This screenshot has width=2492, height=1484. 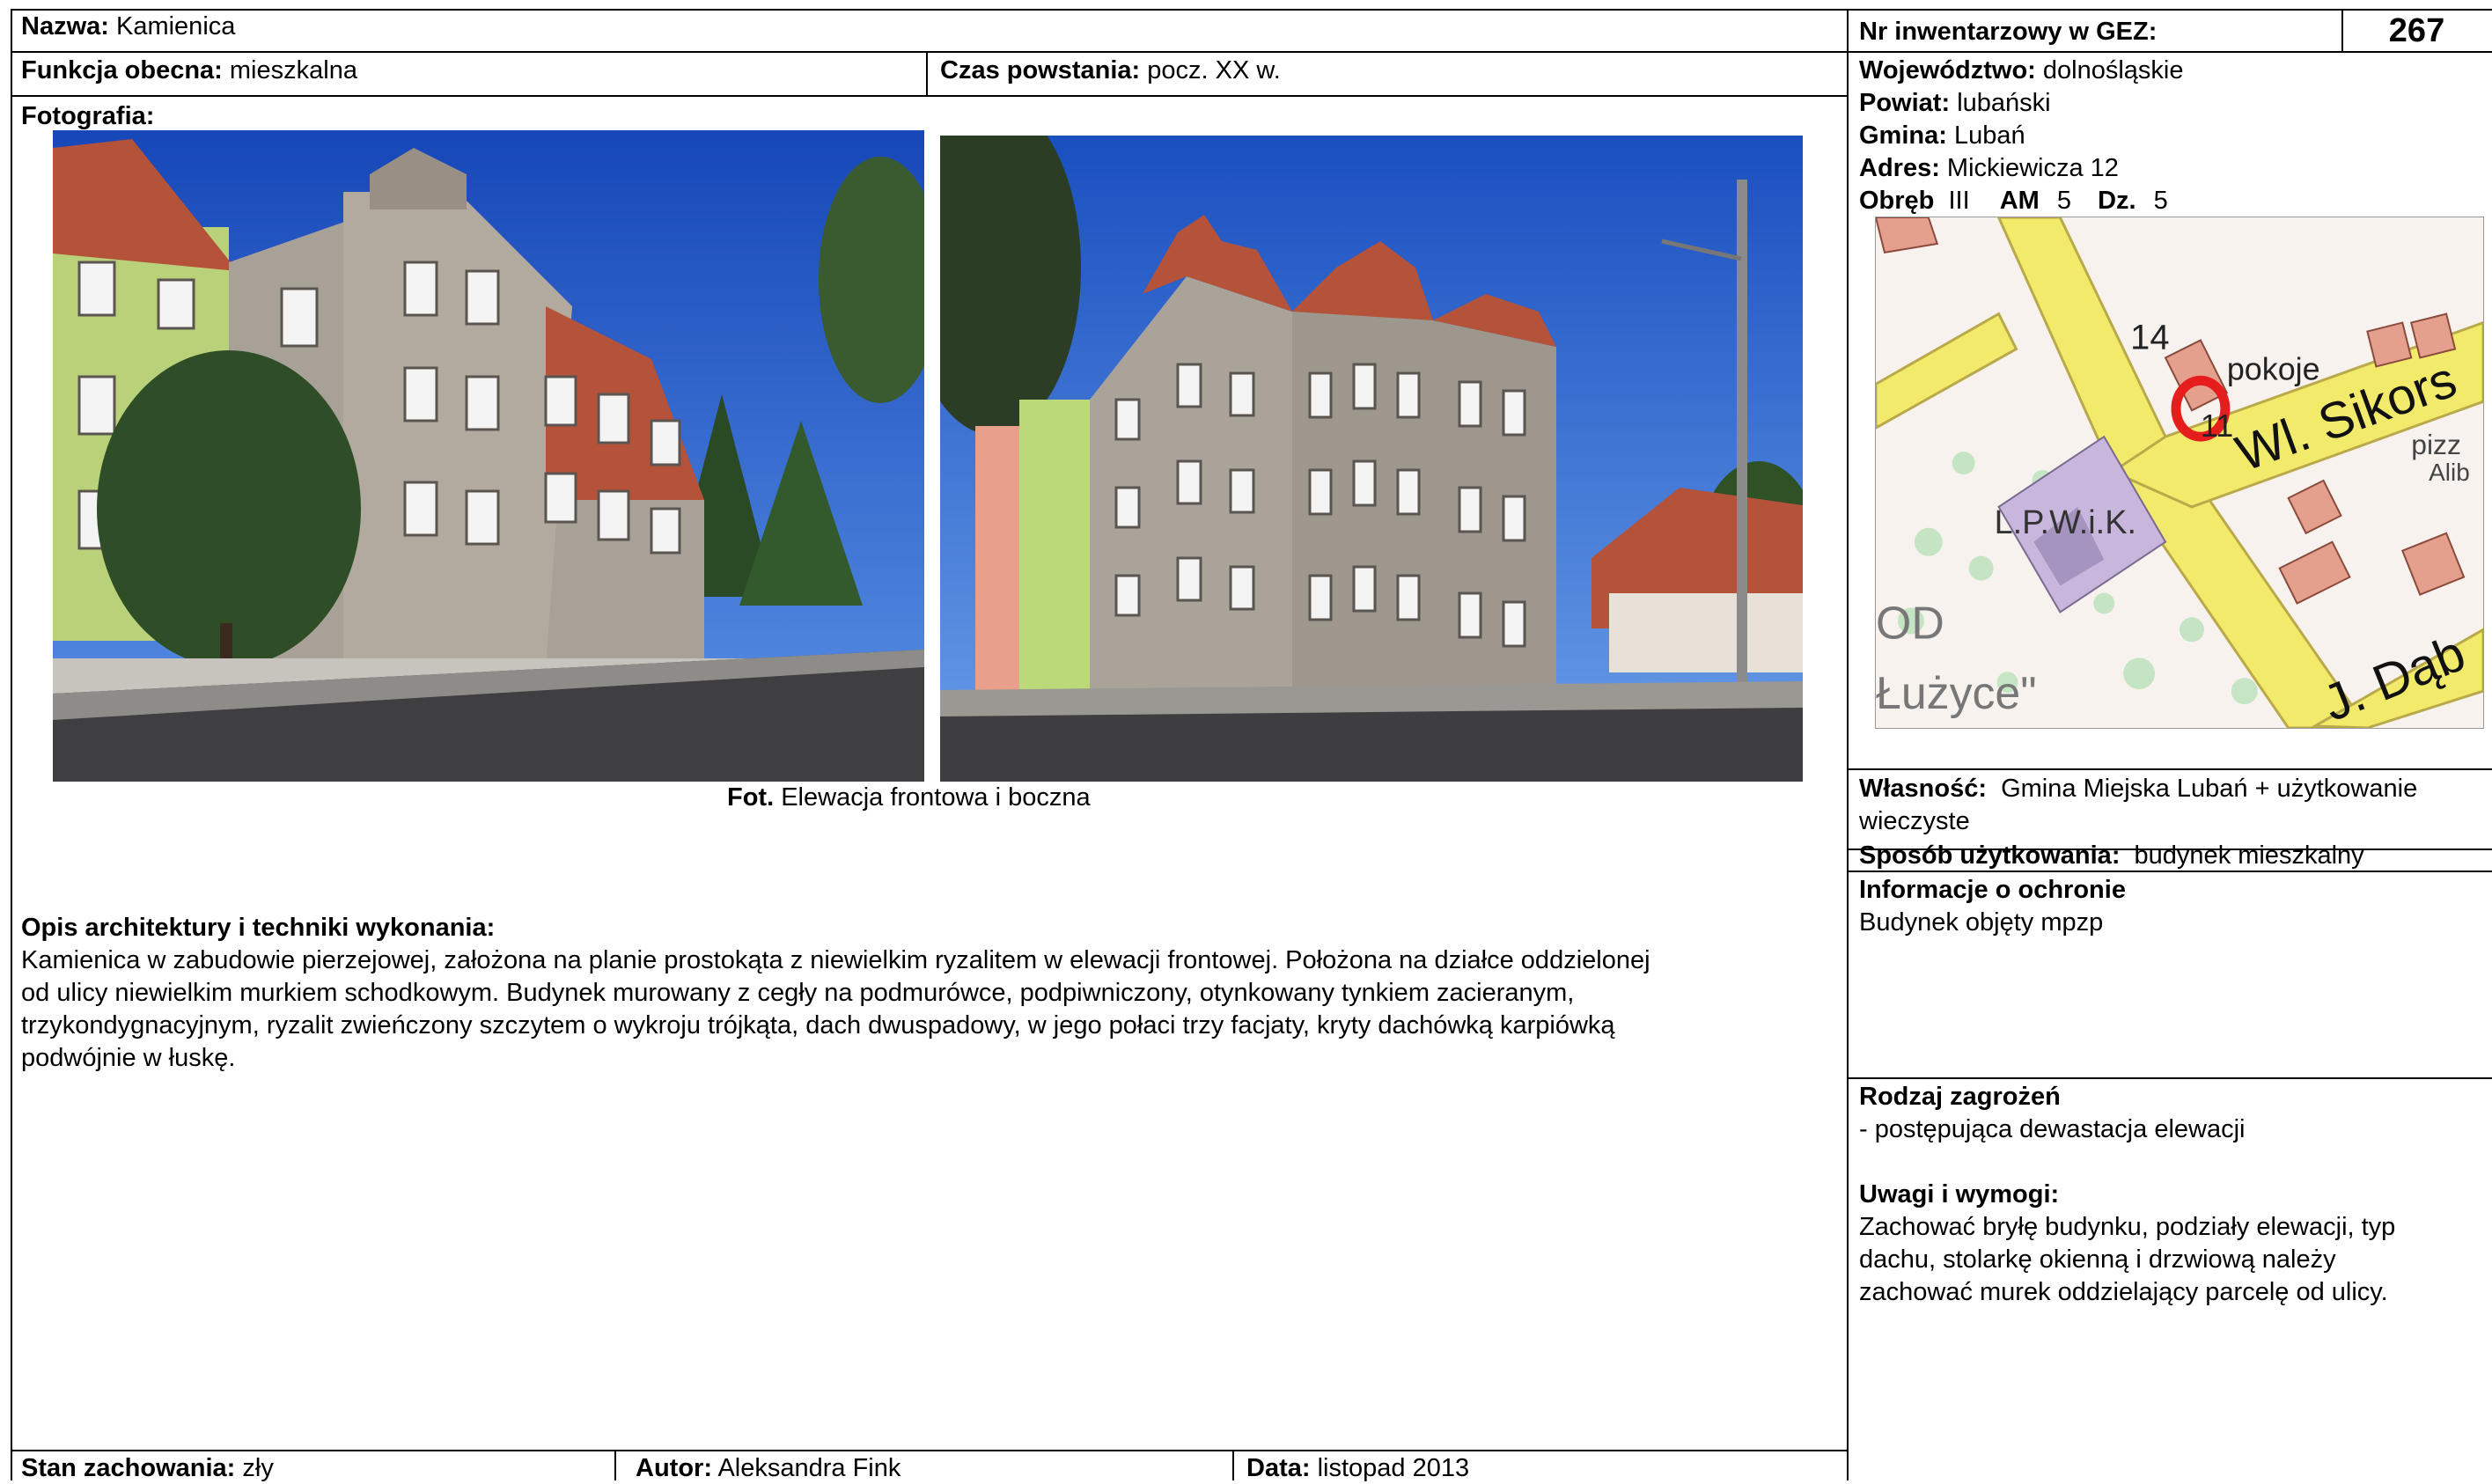 I want to click on description-heading: Opis architektury i techniki wykonania:, so click(x=259, y=928).